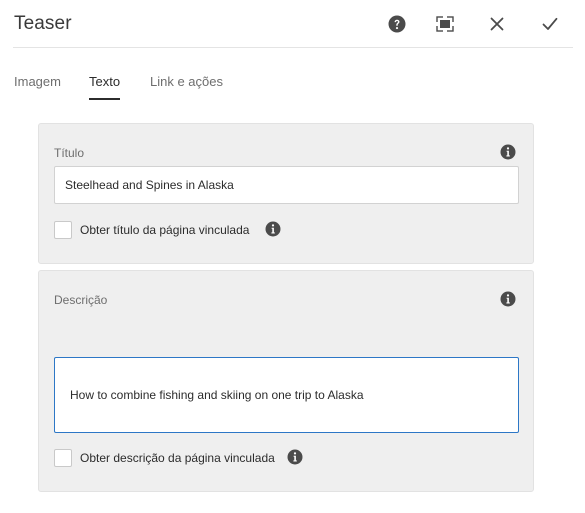 This screenshot has height=513, width=585. What do you see at coordinates (63, 230) in the screenshot?
I see `title-from-linked-page-checkbox` at bounding box center [63, 230].